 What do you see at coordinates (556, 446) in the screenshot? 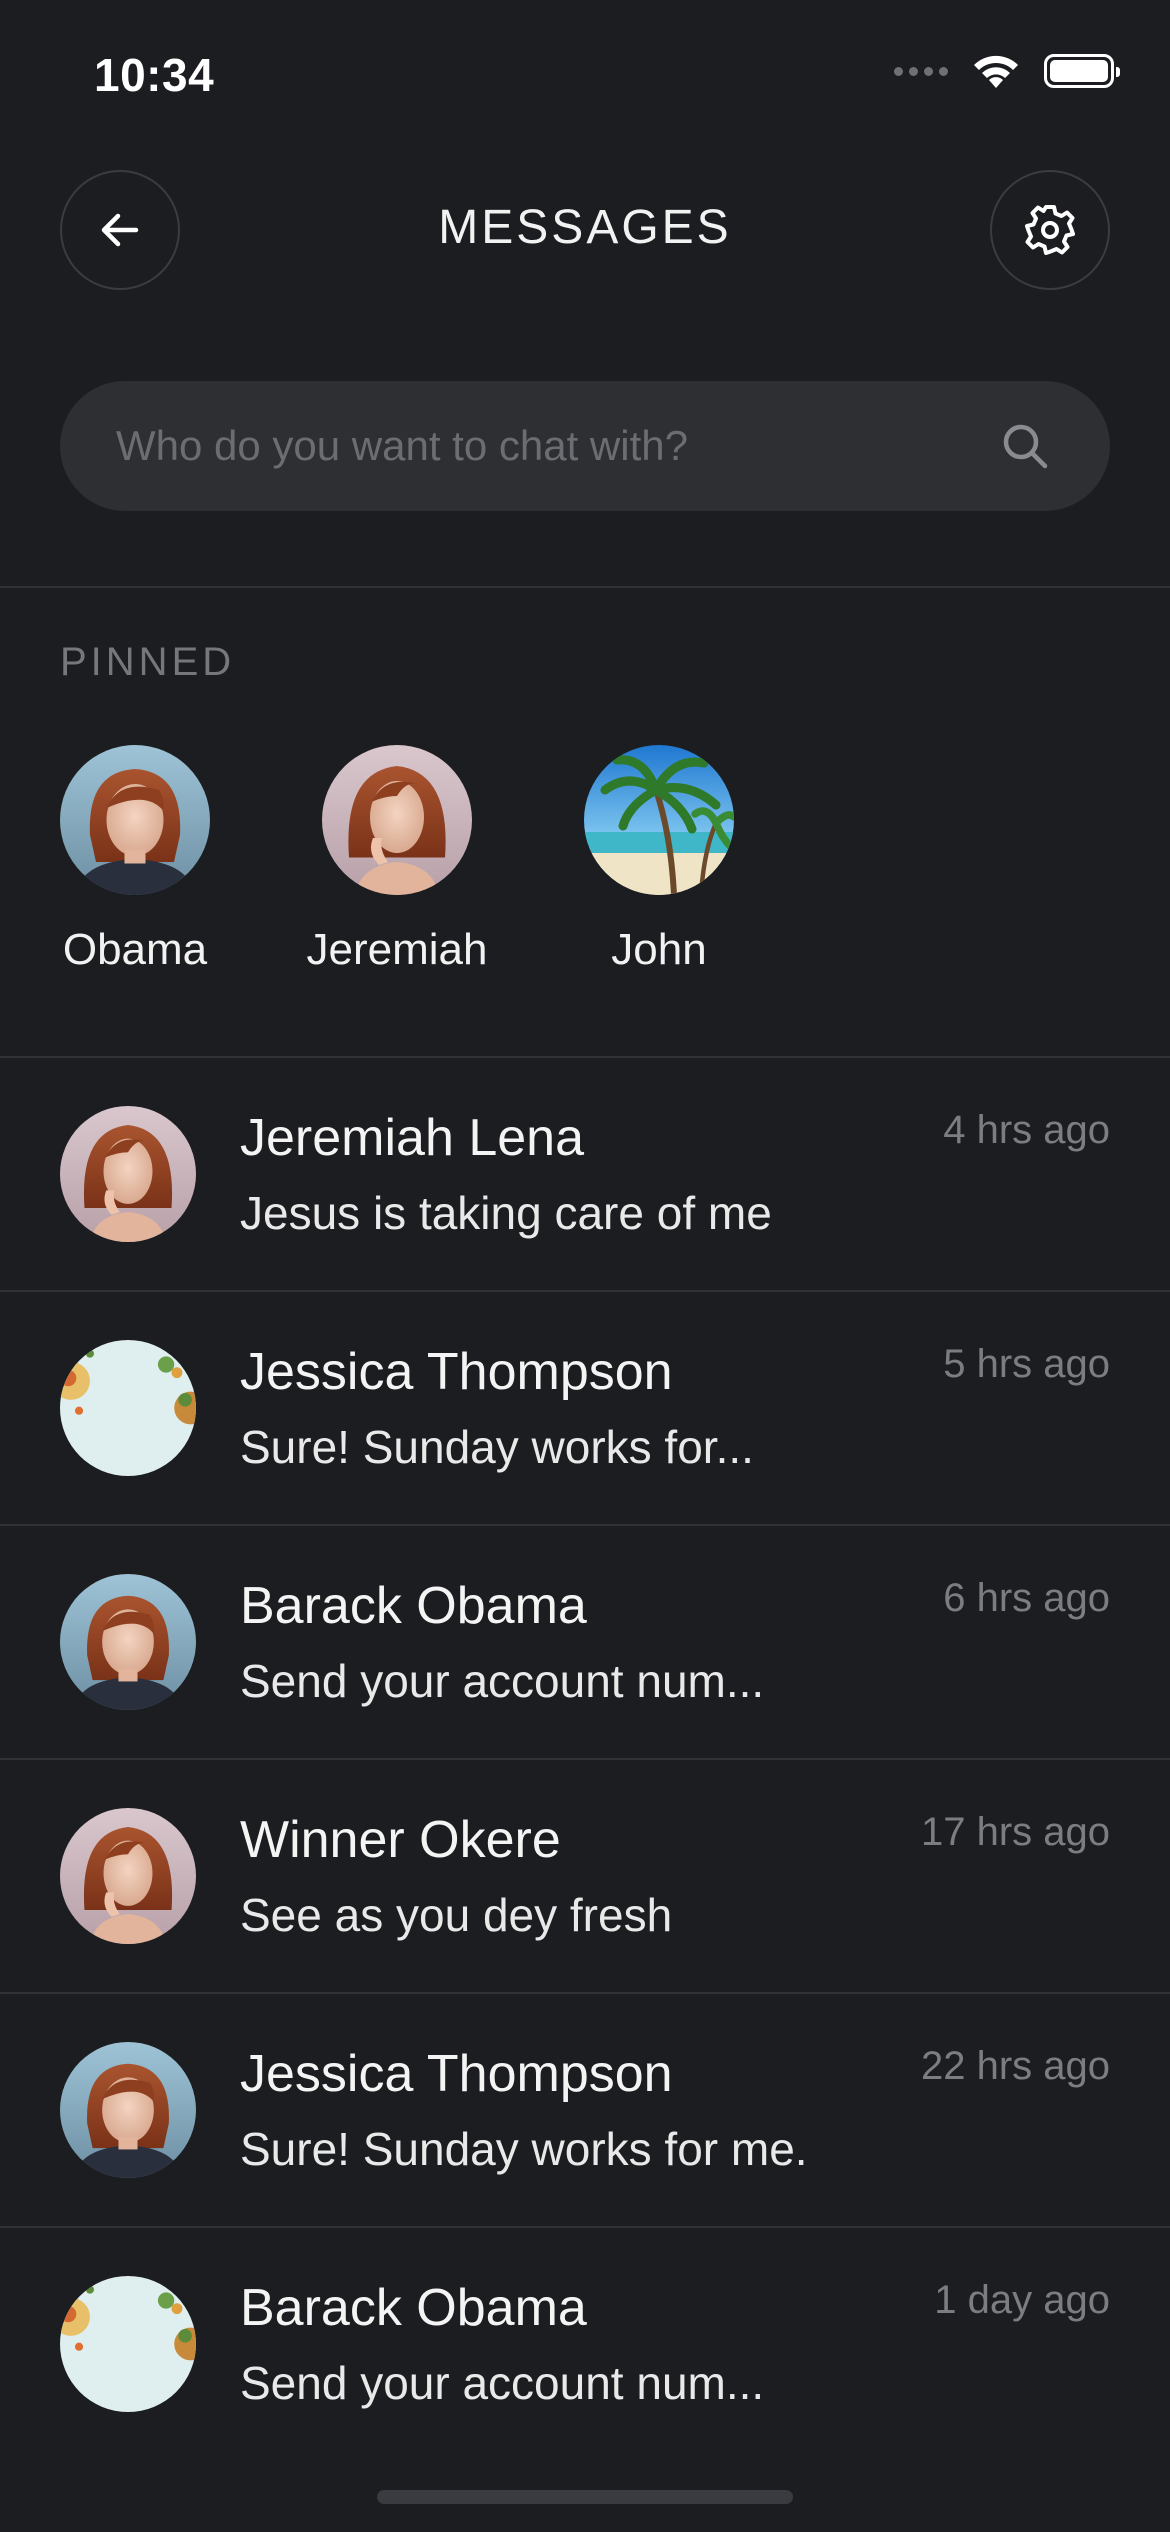
I see `search-input` at bounding box center [556, 446].